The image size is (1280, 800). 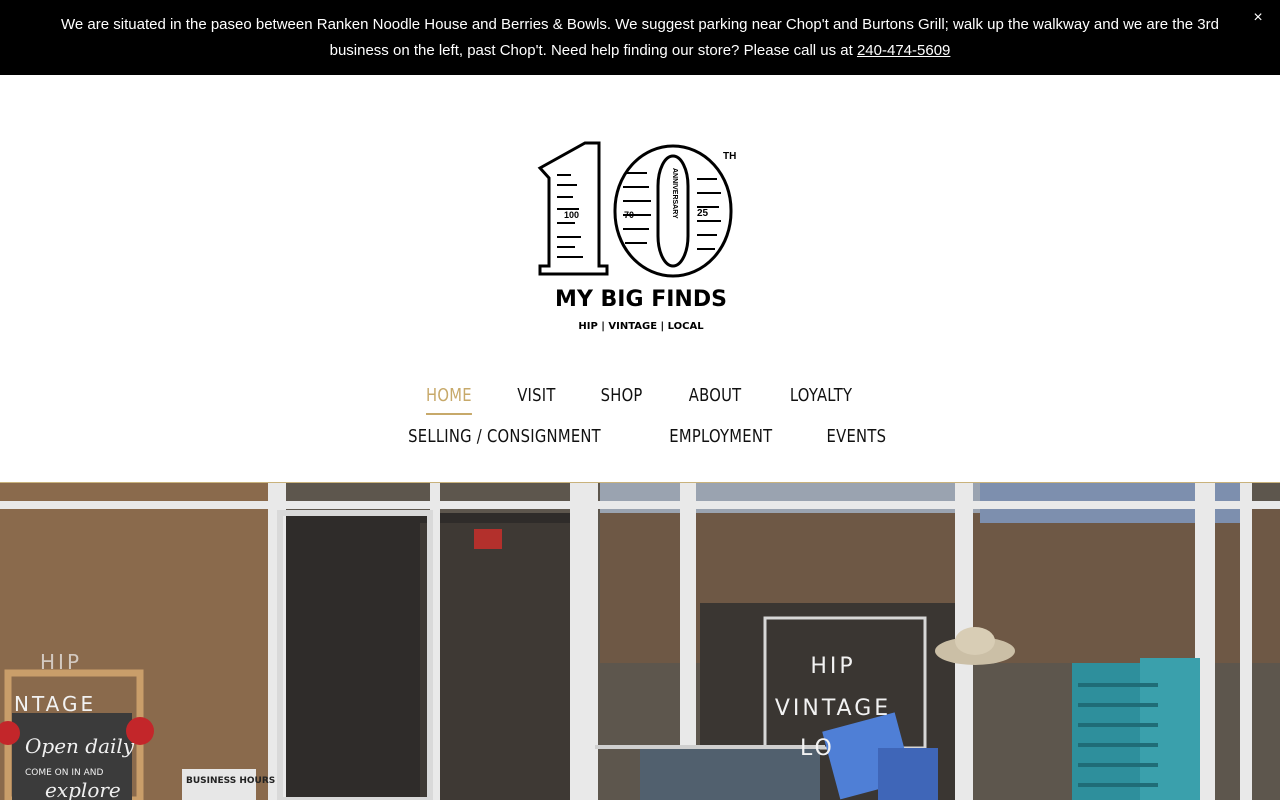 What do you see at coordinates (715, 398) in the screenshot?
I see `nav-item-about: ABOUT` at bounding box center [715, 398].